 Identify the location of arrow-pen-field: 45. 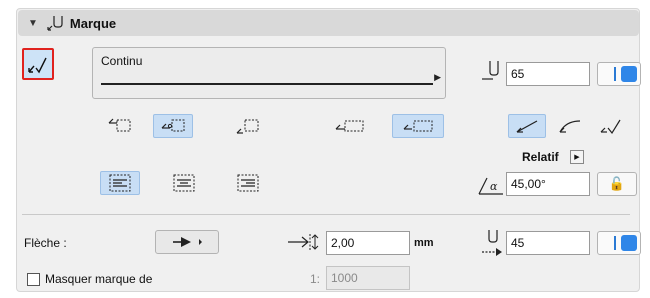
(548, 243).